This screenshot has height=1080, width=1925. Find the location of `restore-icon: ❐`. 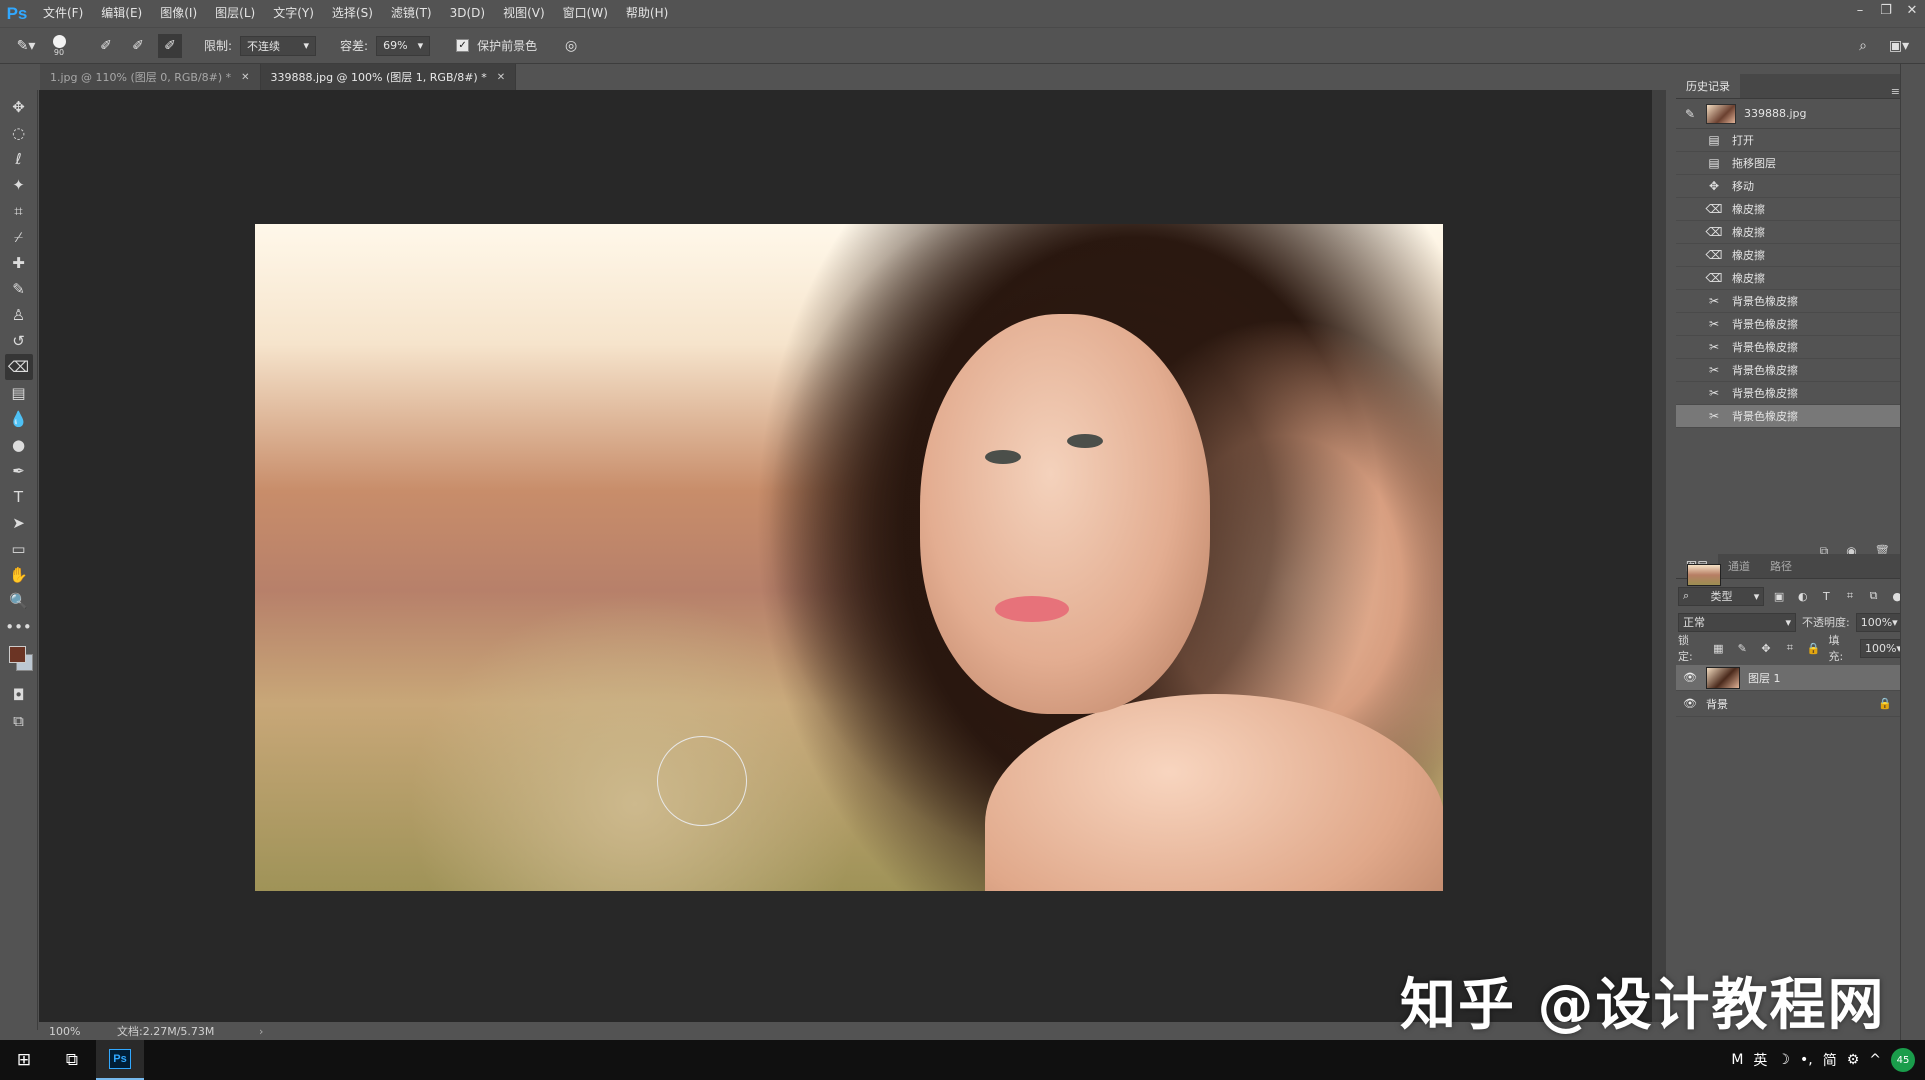

restore-icon: ❐ is located at coordinates (1886, 10).